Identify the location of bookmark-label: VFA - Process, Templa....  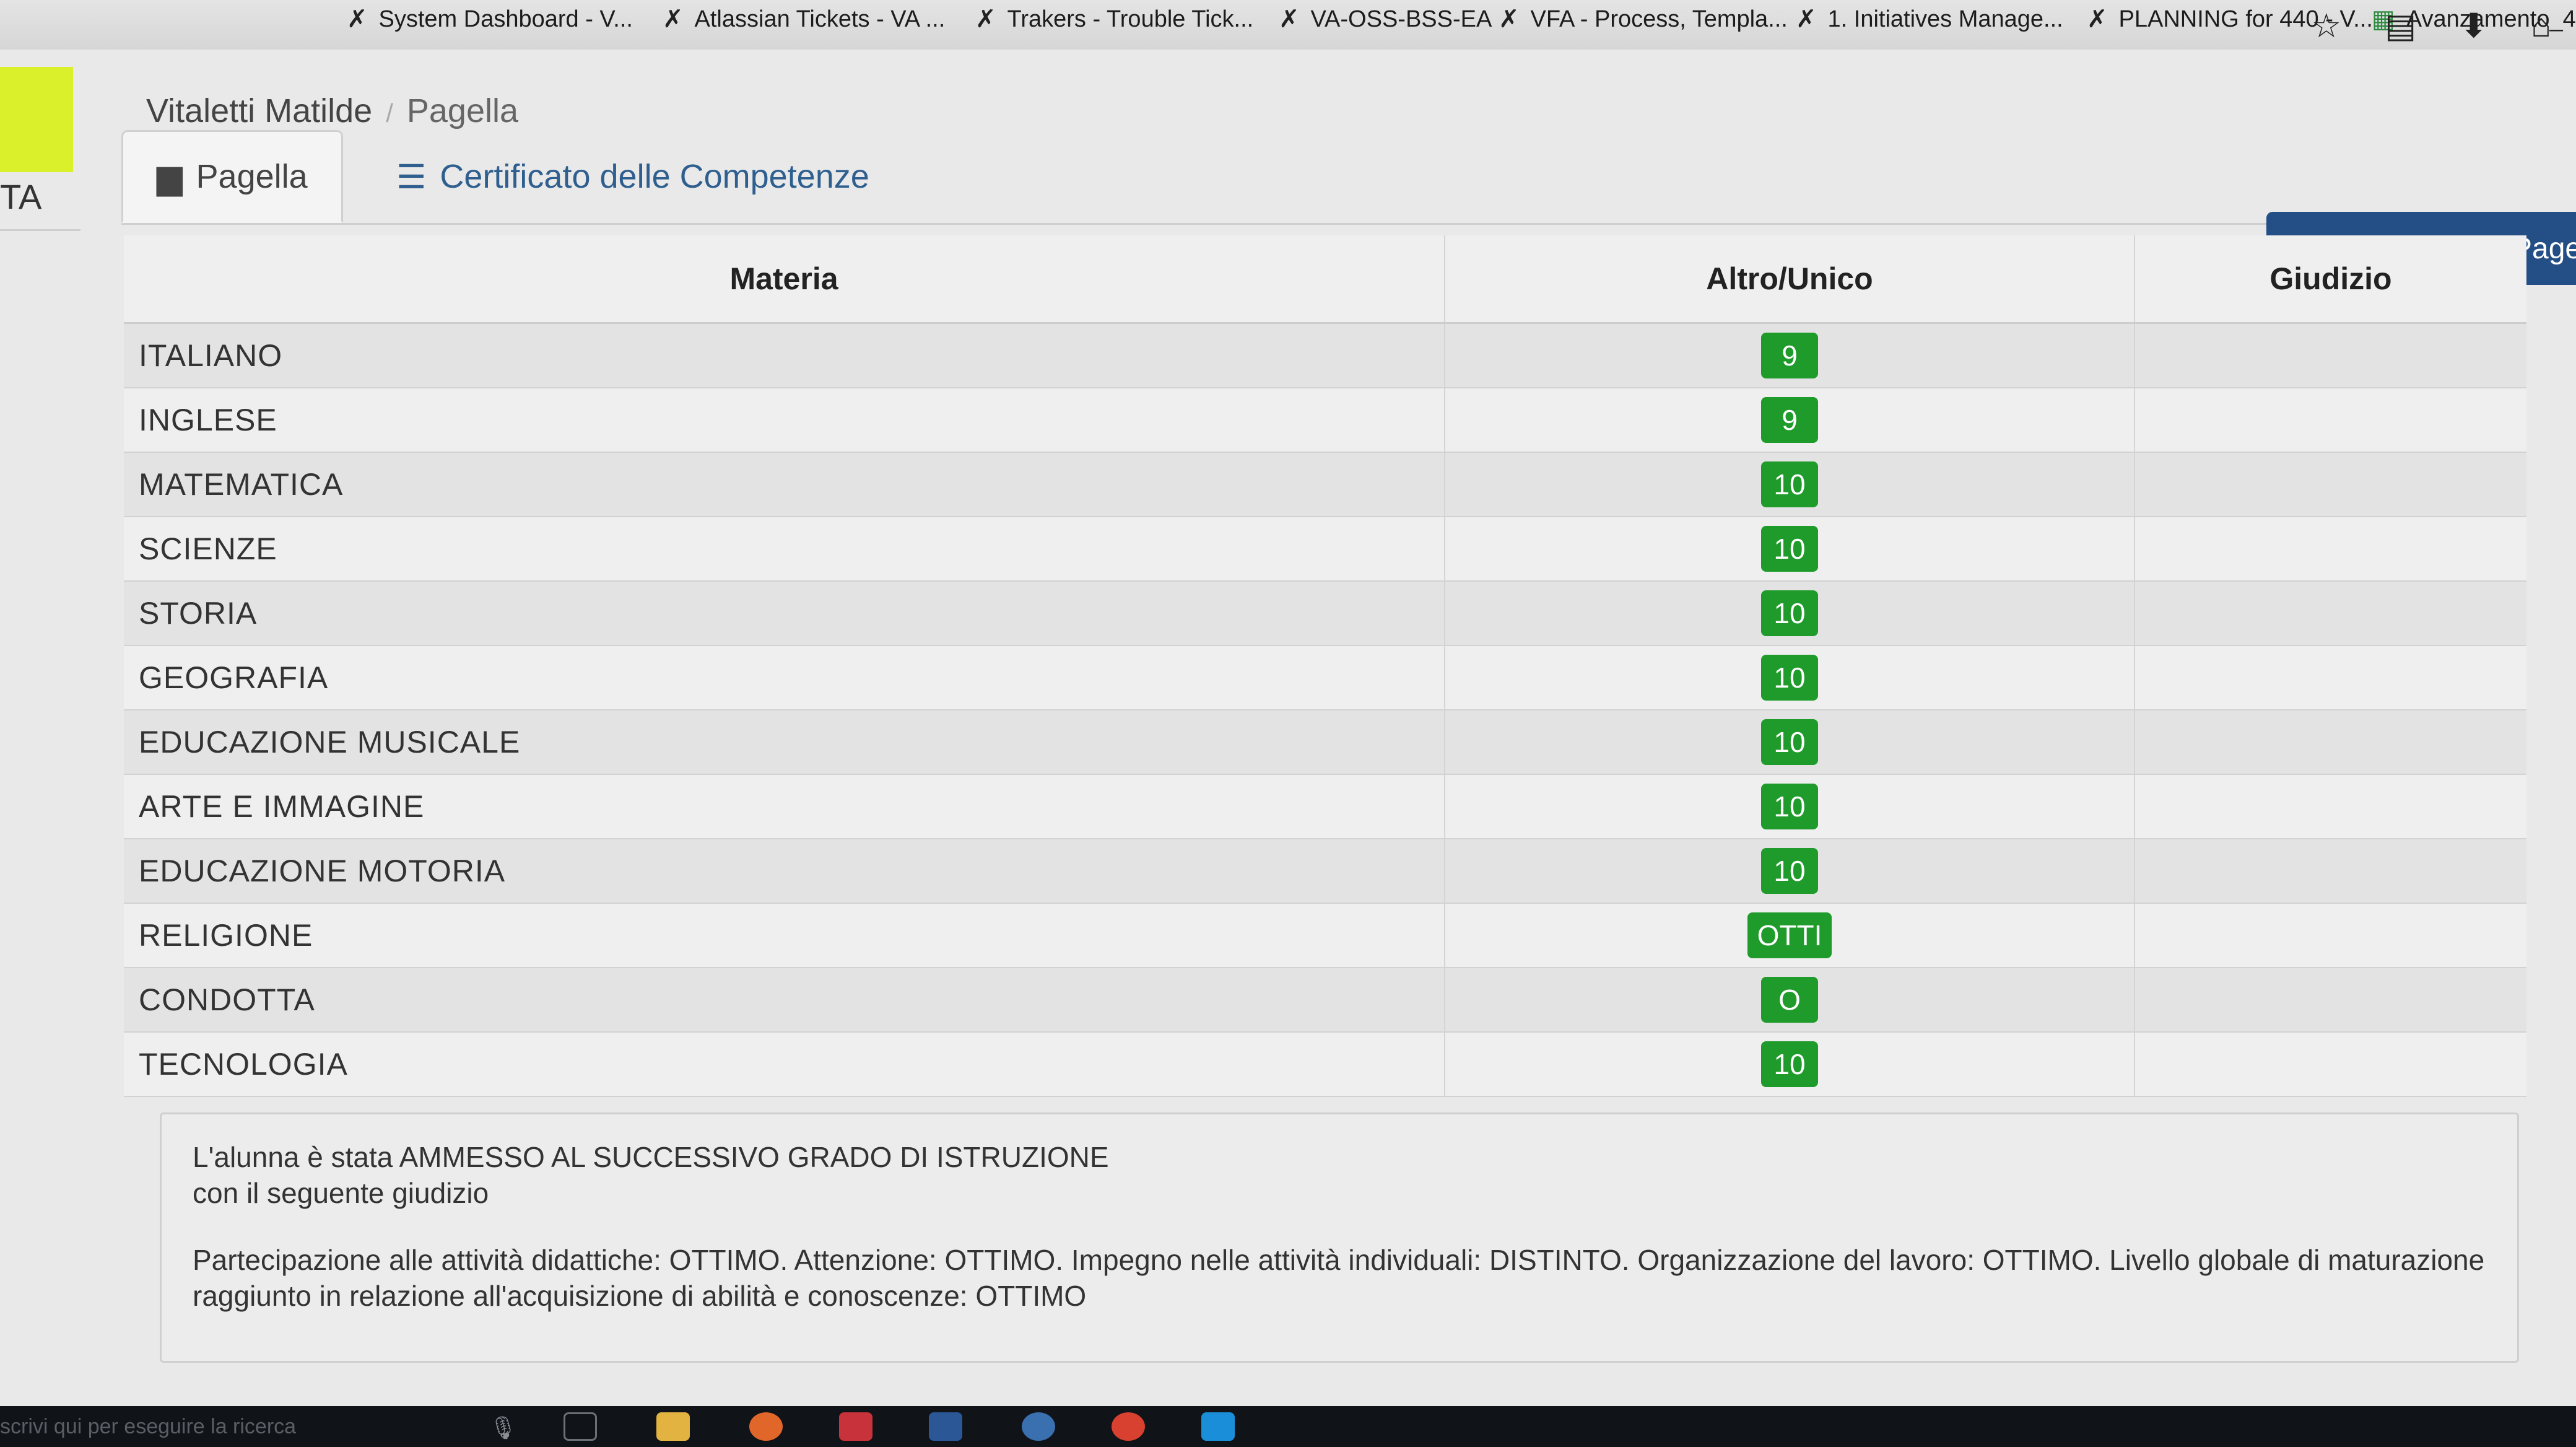
(1659, 19).